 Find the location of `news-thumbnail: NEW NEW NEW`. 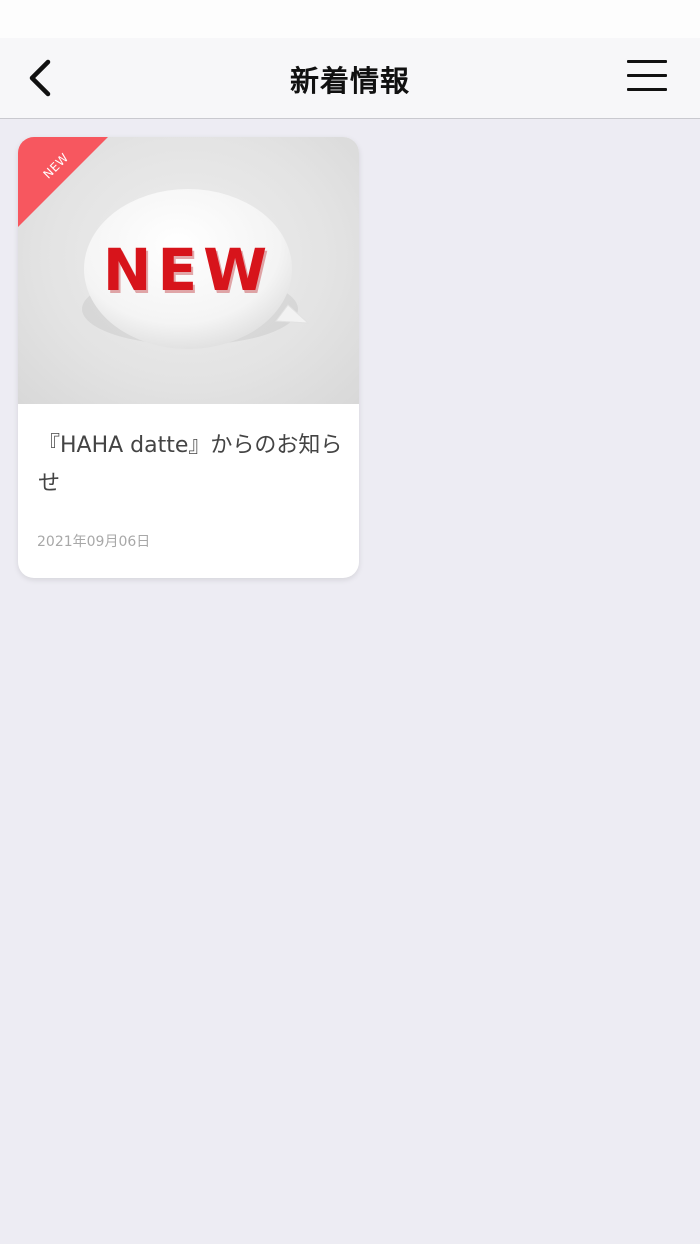

news-thumbnail: NEW NEW NEW is located at coordinates (188, 270).